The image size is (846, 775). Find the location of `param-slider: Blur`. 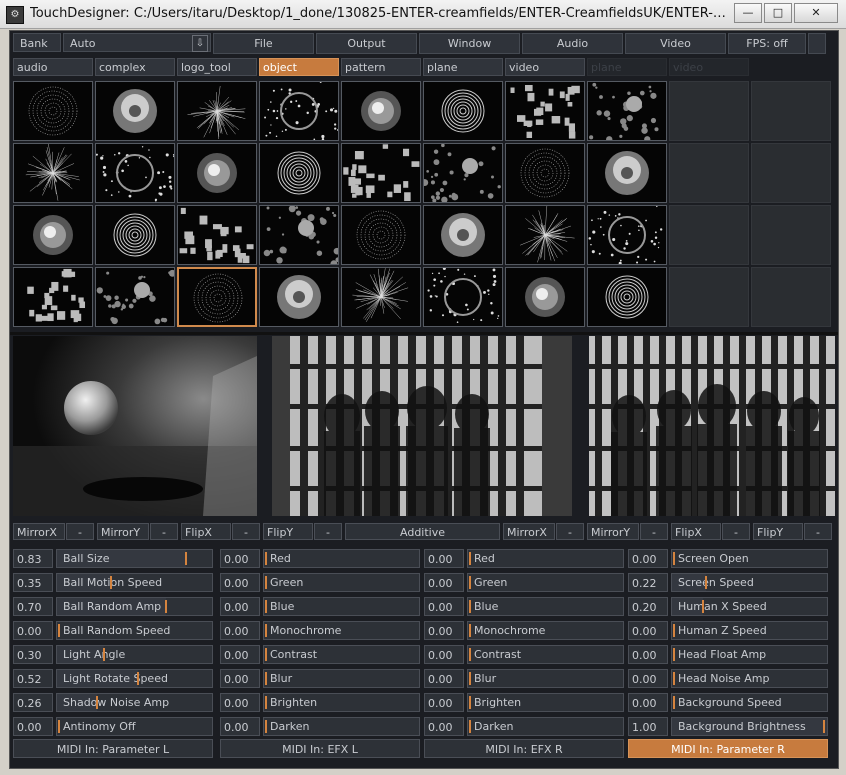

param-slider: Blur is located at coordinates (341, 678).